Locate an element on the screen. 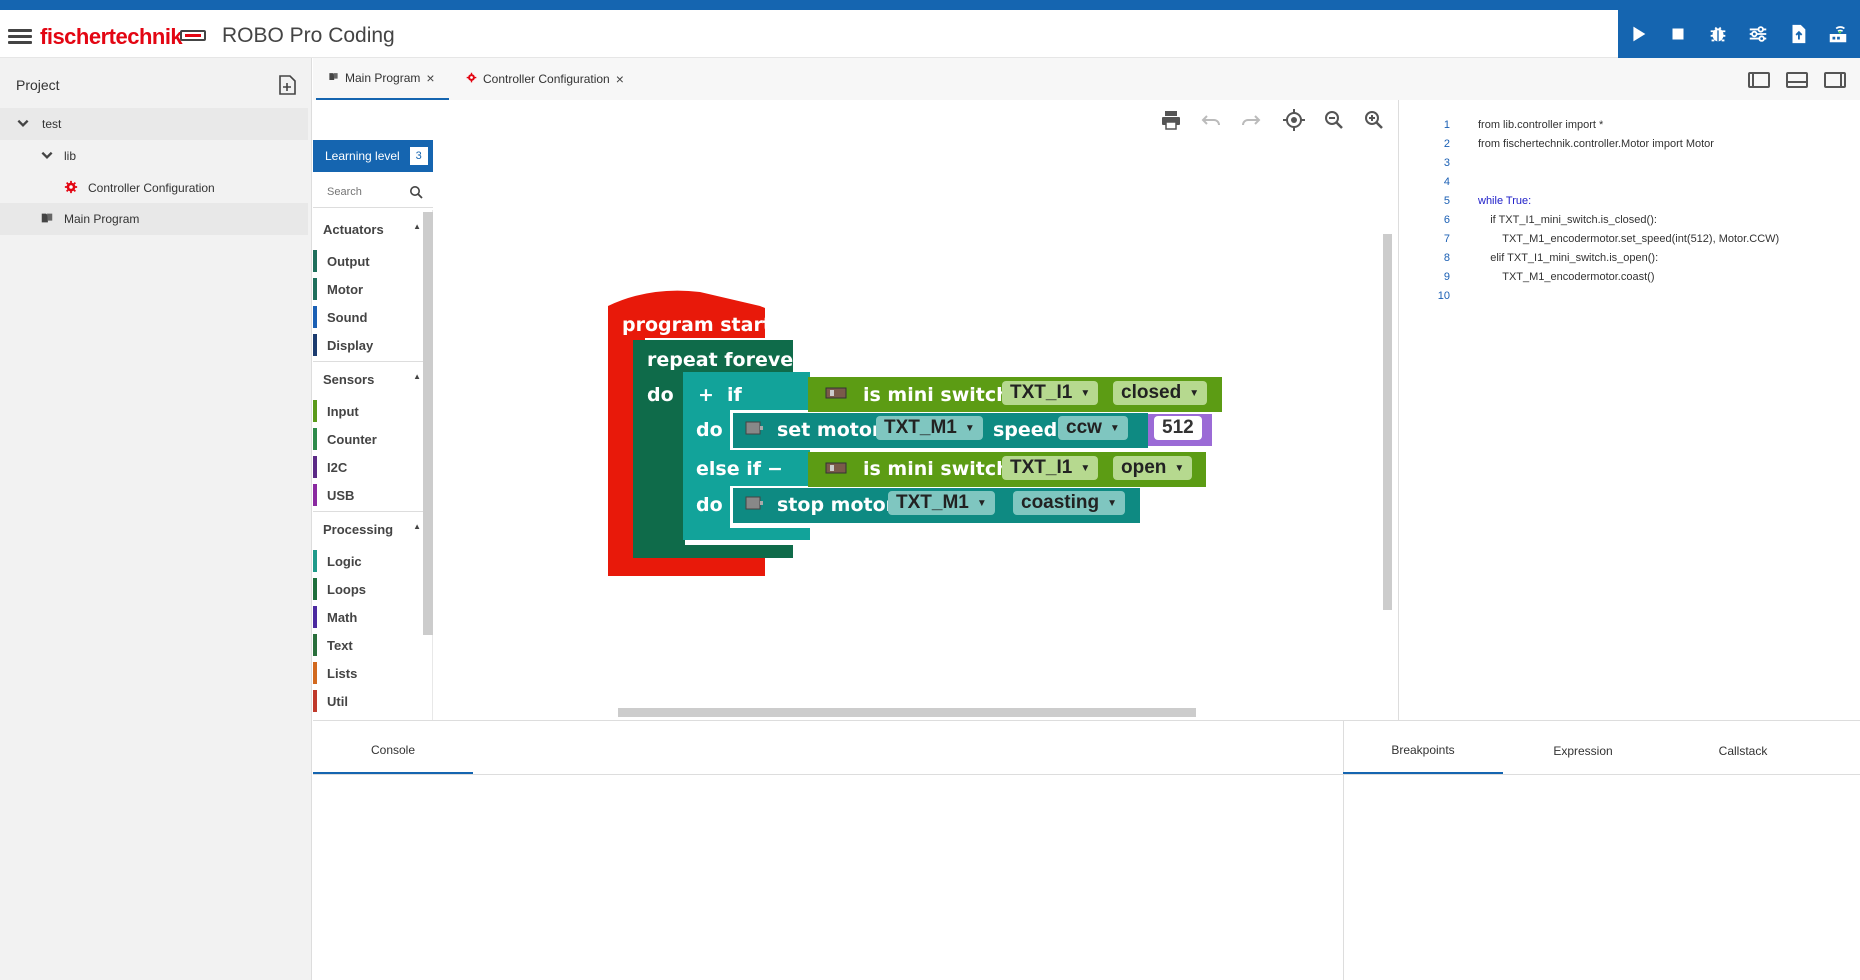  speed-value: 512 is located at coordinates (1178, 427).